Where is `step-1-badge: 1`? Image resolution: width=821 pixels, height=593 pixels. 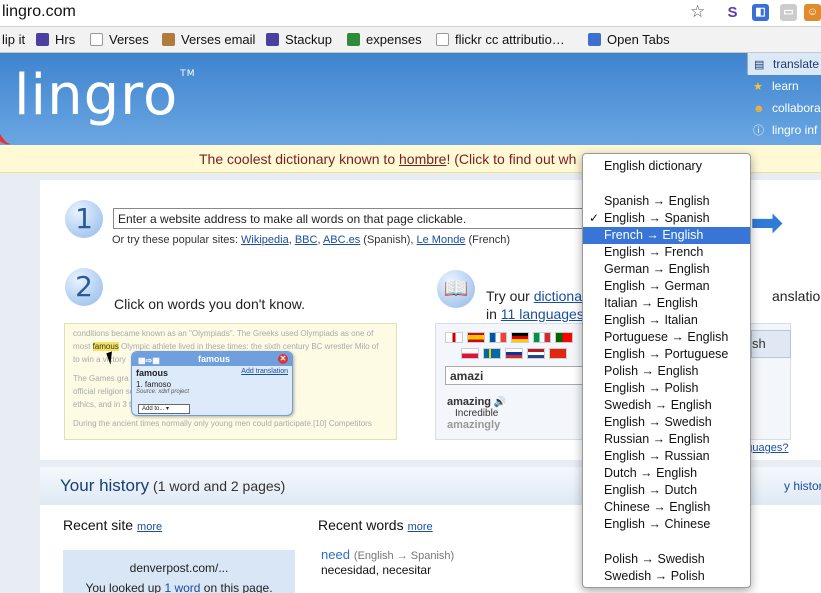
step-1-badge: 1 is located at coordinates (84, 219).